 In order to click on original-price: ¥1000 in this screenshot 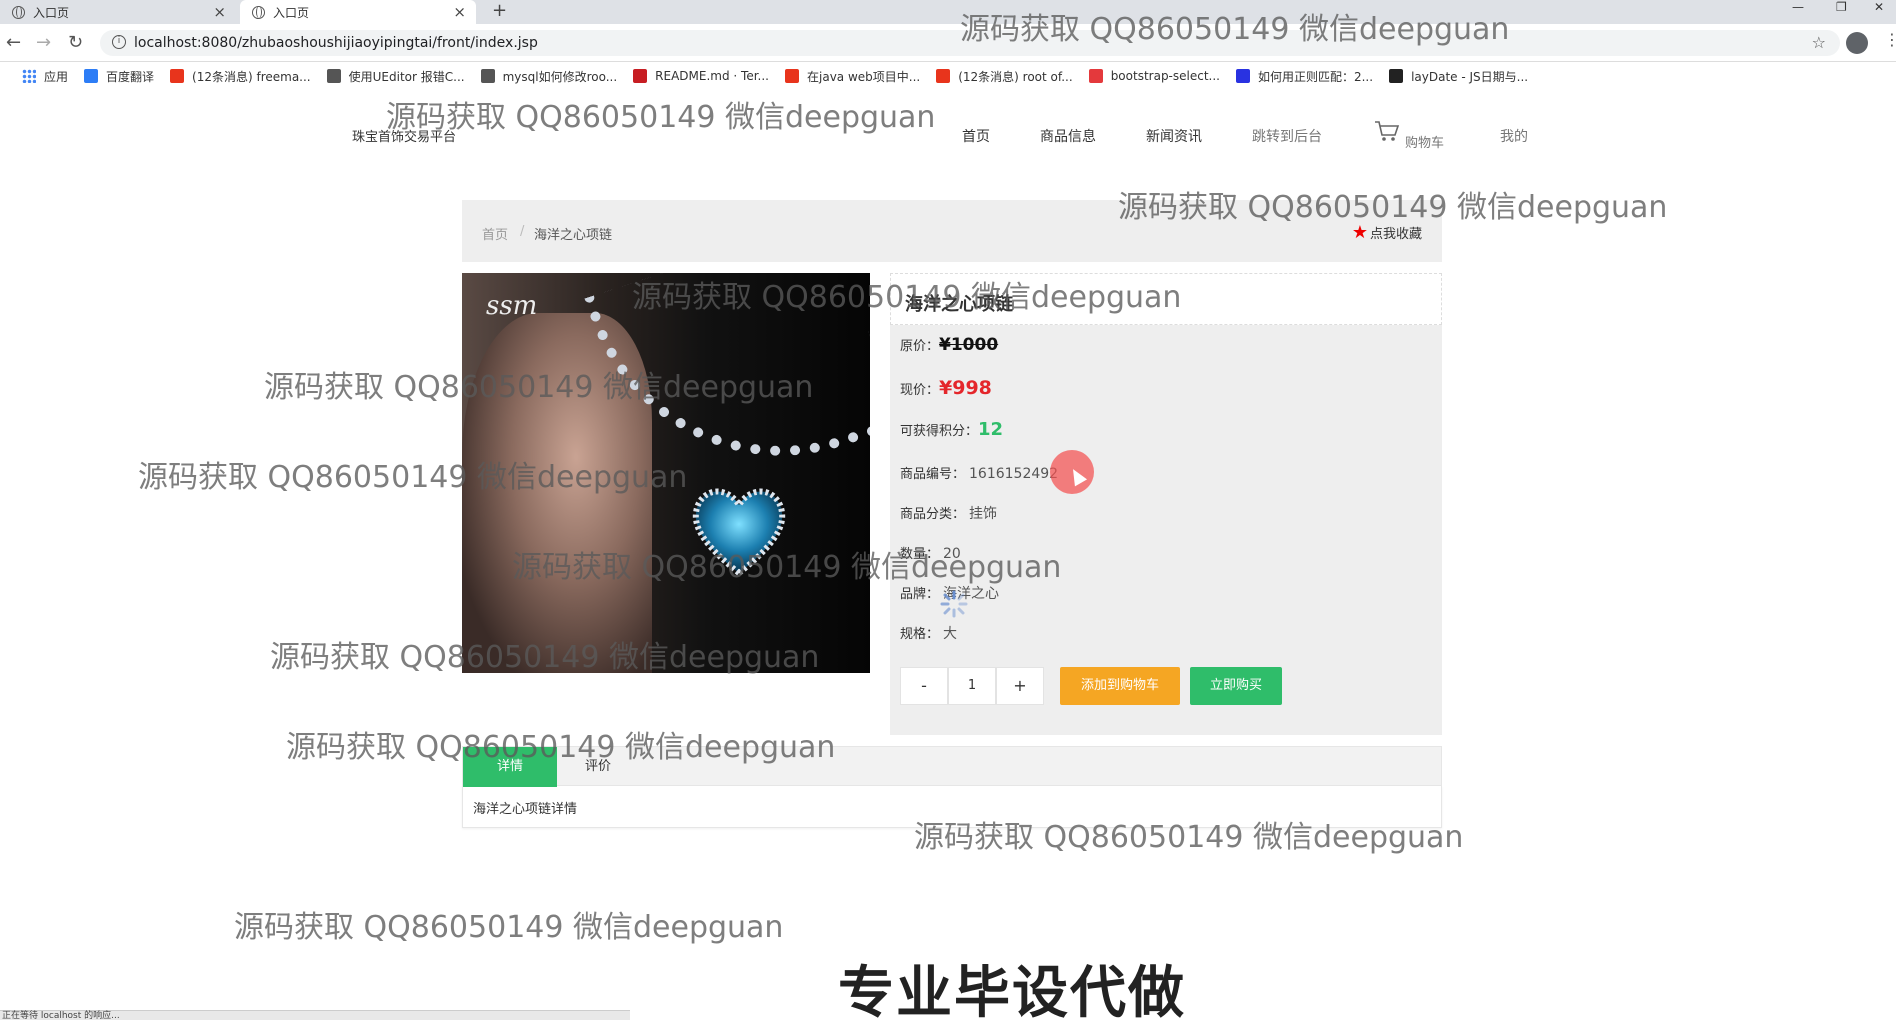, I will do `click(969, 345)`.